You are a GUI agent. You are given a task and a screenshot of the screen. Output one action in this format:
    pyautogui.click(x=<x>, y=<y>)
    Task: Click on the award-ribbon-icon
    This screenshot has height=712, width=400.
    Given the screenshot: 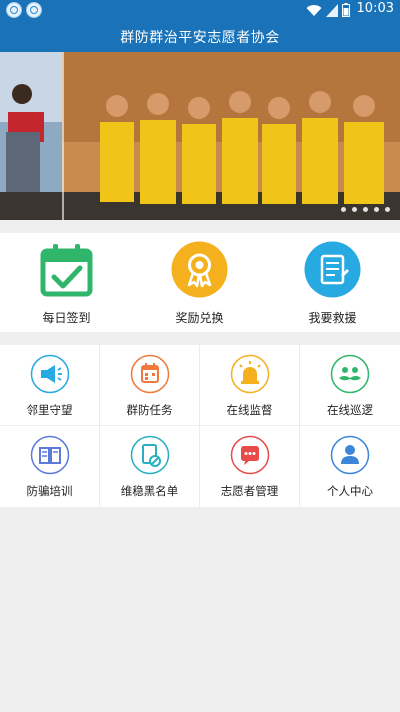 What is the action you would take?
    pyautogui.click(x=199, y=269)
    